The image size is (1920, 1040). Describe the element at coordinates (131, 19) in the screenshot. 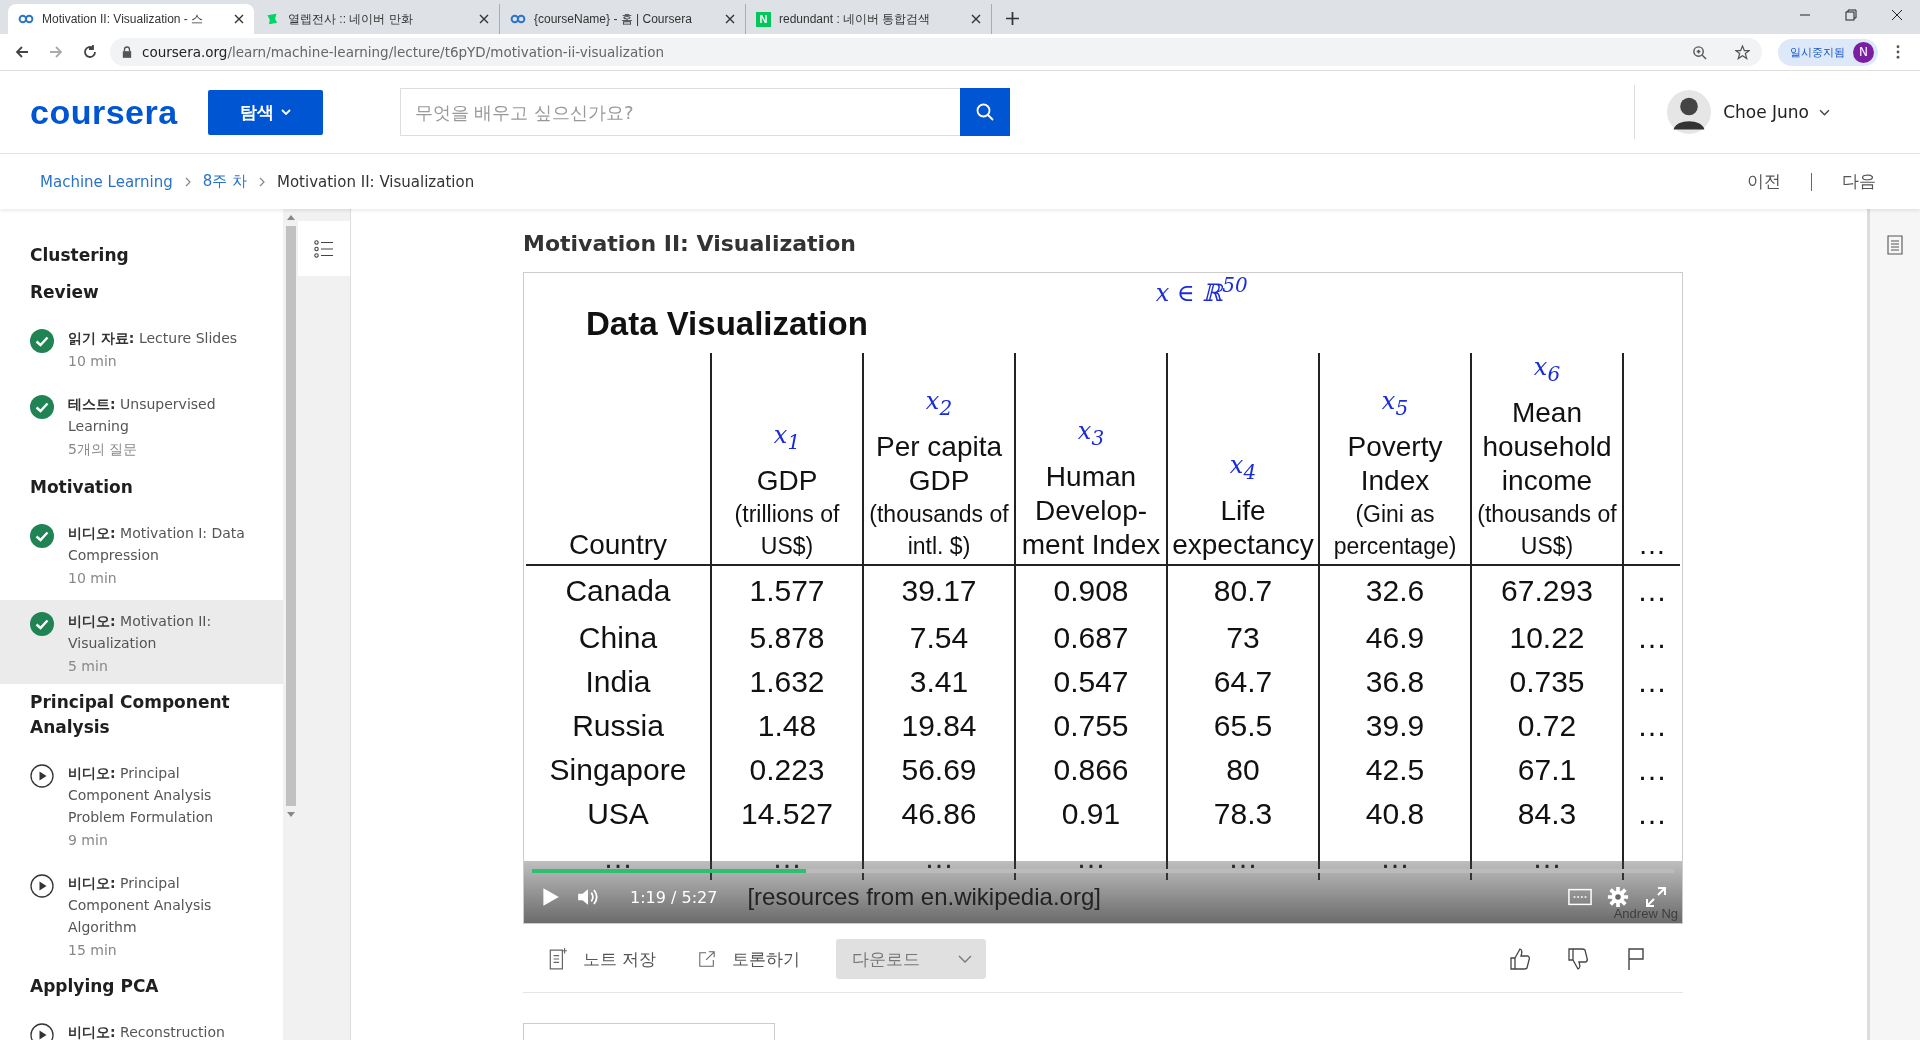

I see `browser-tab: Motivation II: Visualization - 스` at that location.